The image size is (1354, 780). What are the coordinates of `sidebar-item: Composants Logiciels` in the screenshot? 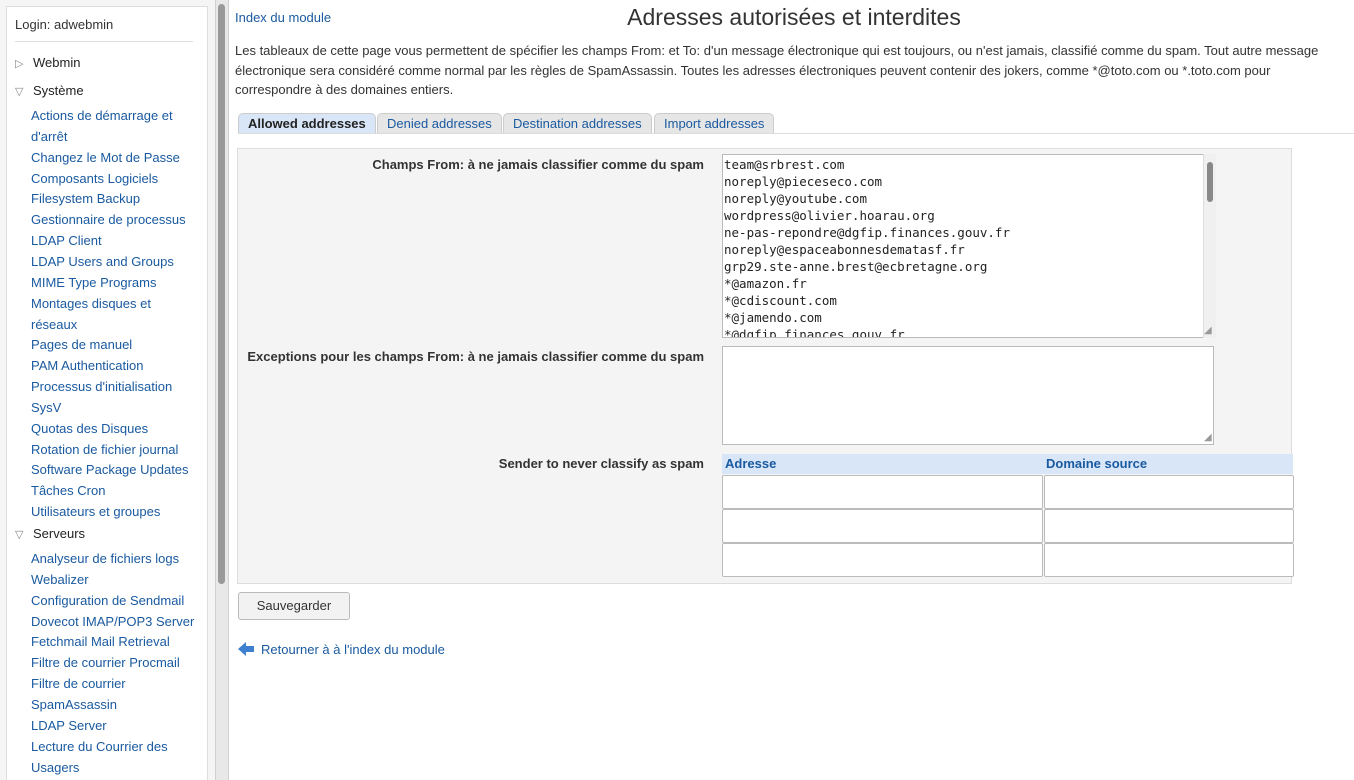 It's located at (117, 178).